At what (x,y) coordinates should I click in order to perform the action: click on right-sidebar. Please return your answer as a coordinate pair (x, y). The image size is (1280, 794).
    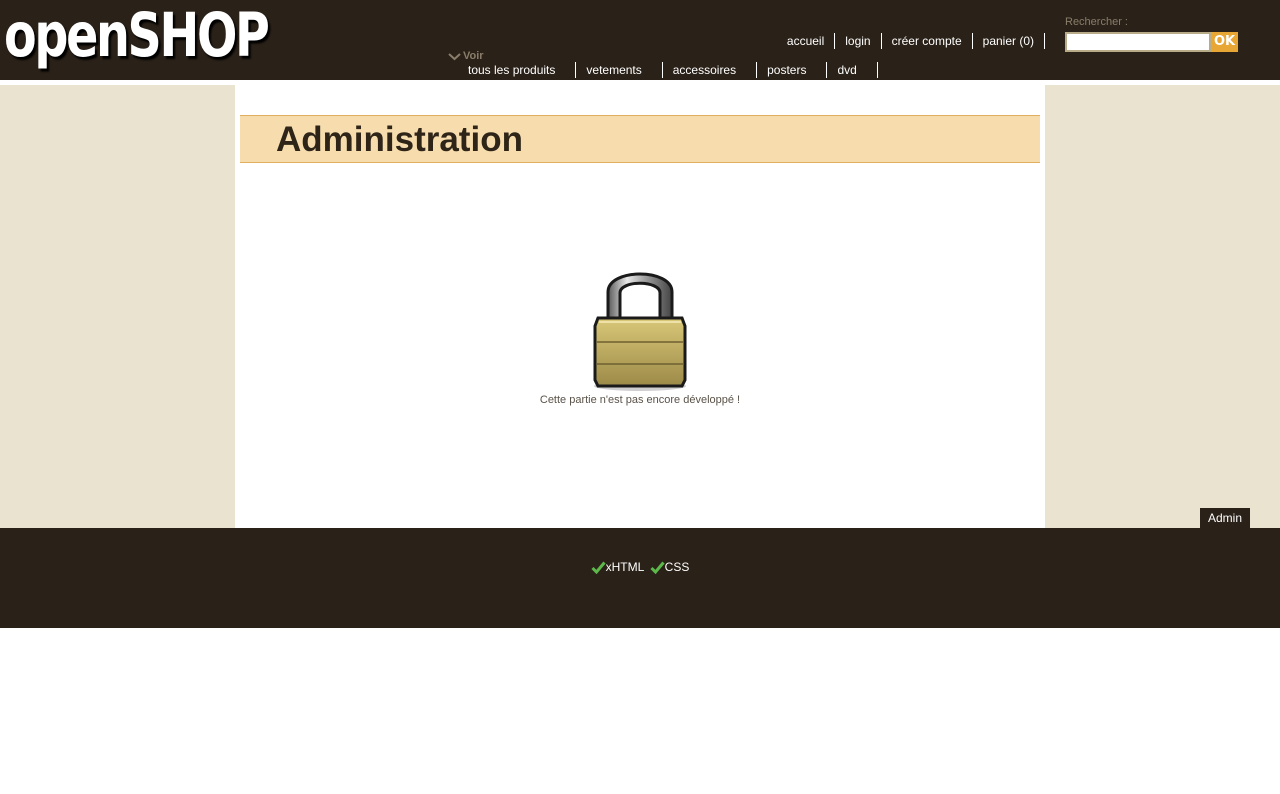
    Looking at the image, I should click on (1162, 306).